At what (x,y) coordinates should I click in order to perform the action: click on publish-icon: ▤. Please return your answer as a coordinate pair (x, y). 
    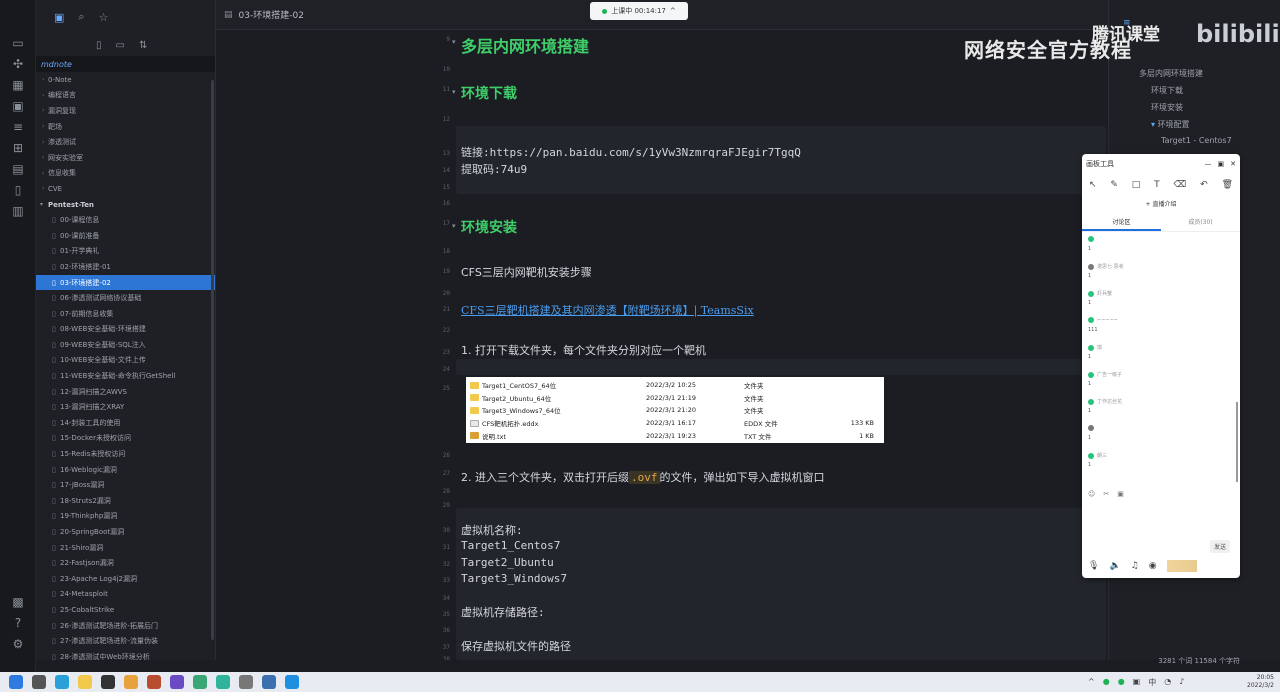
    Looking at the image, I should click on (18, 168).